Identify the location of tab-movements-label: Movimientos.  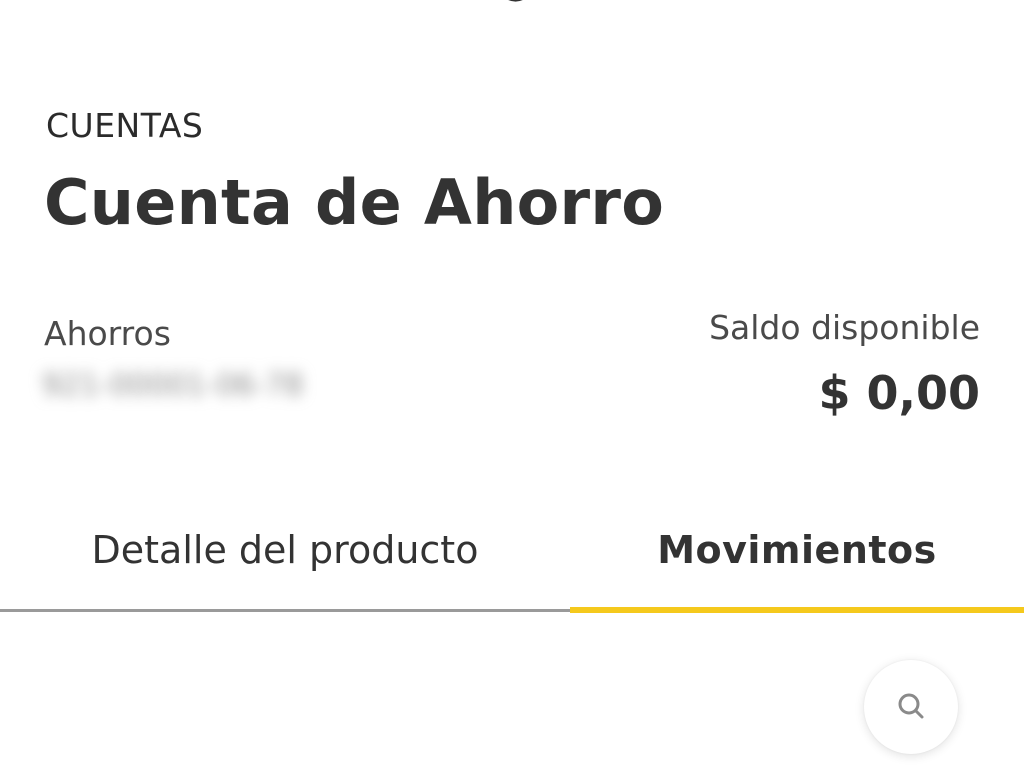
(797, 550).